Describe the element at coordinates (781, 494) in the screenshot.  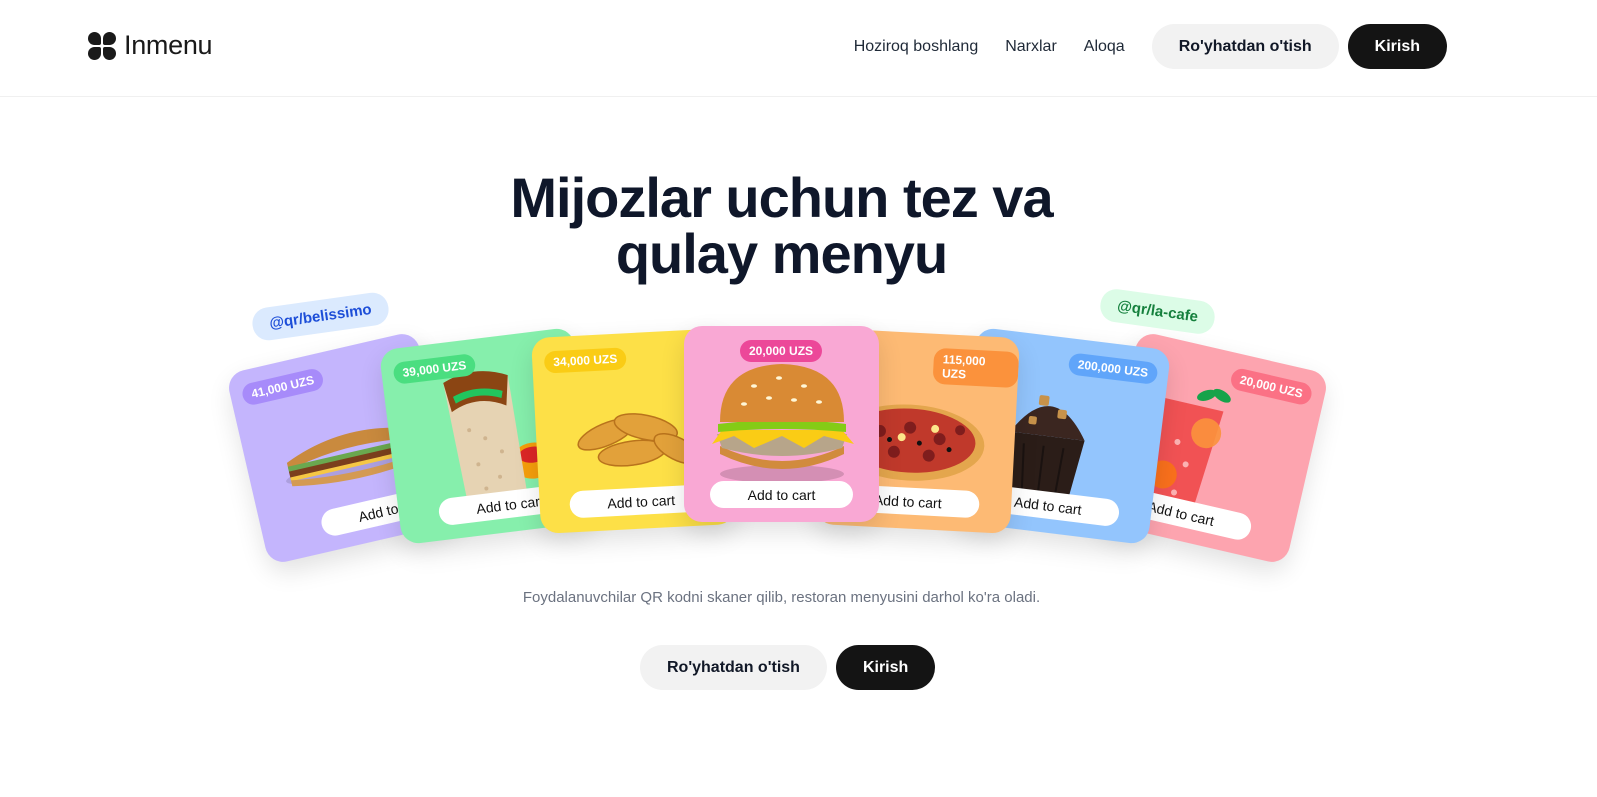
I see `add-to-cart-button: Add to cart` at that location.